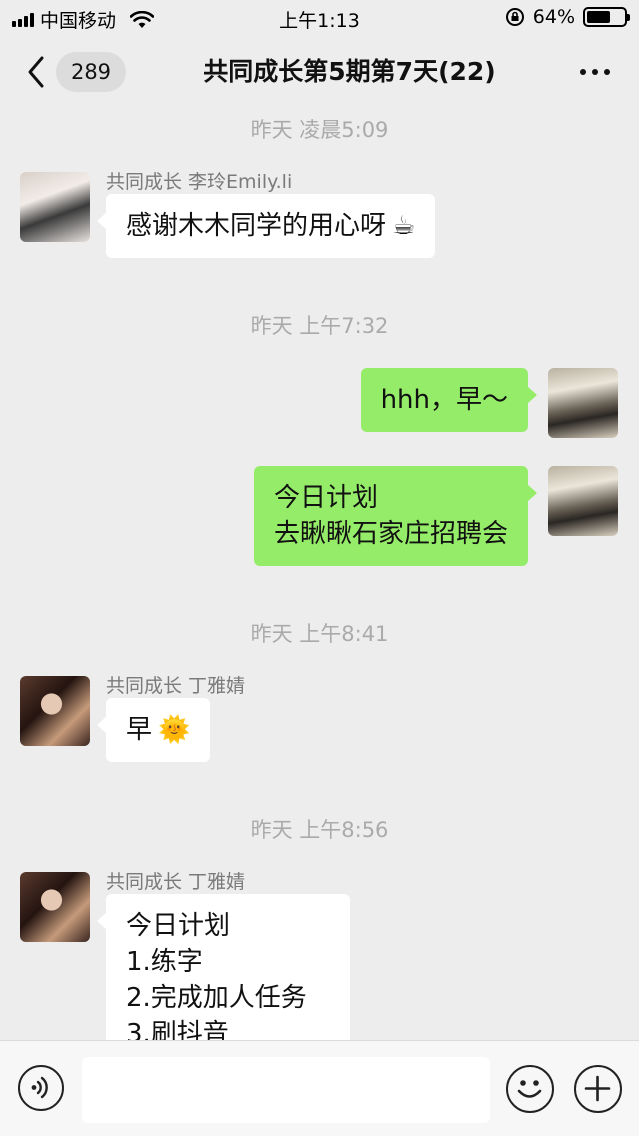 The image size is (639, 1136). What do you see at coordinates (199, 182) in the screenshot?
I see `sender-name: 共同成长 李玲Emily.li` at bounding box center [199, 182].